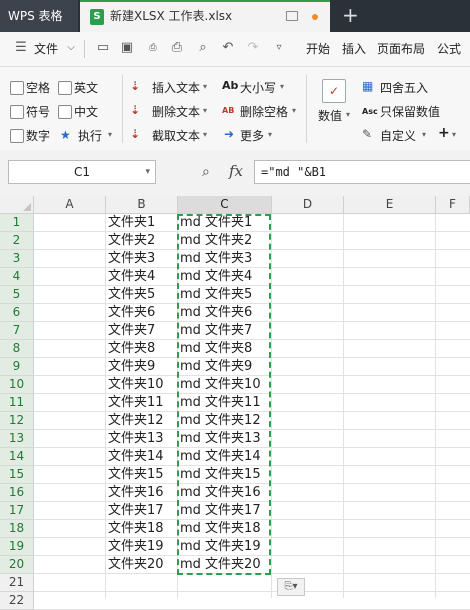  What do you see at coordinates (143, 367) in the screenshot?
I see `cell-b: 文件夹9` at bounding box center [143, 367].